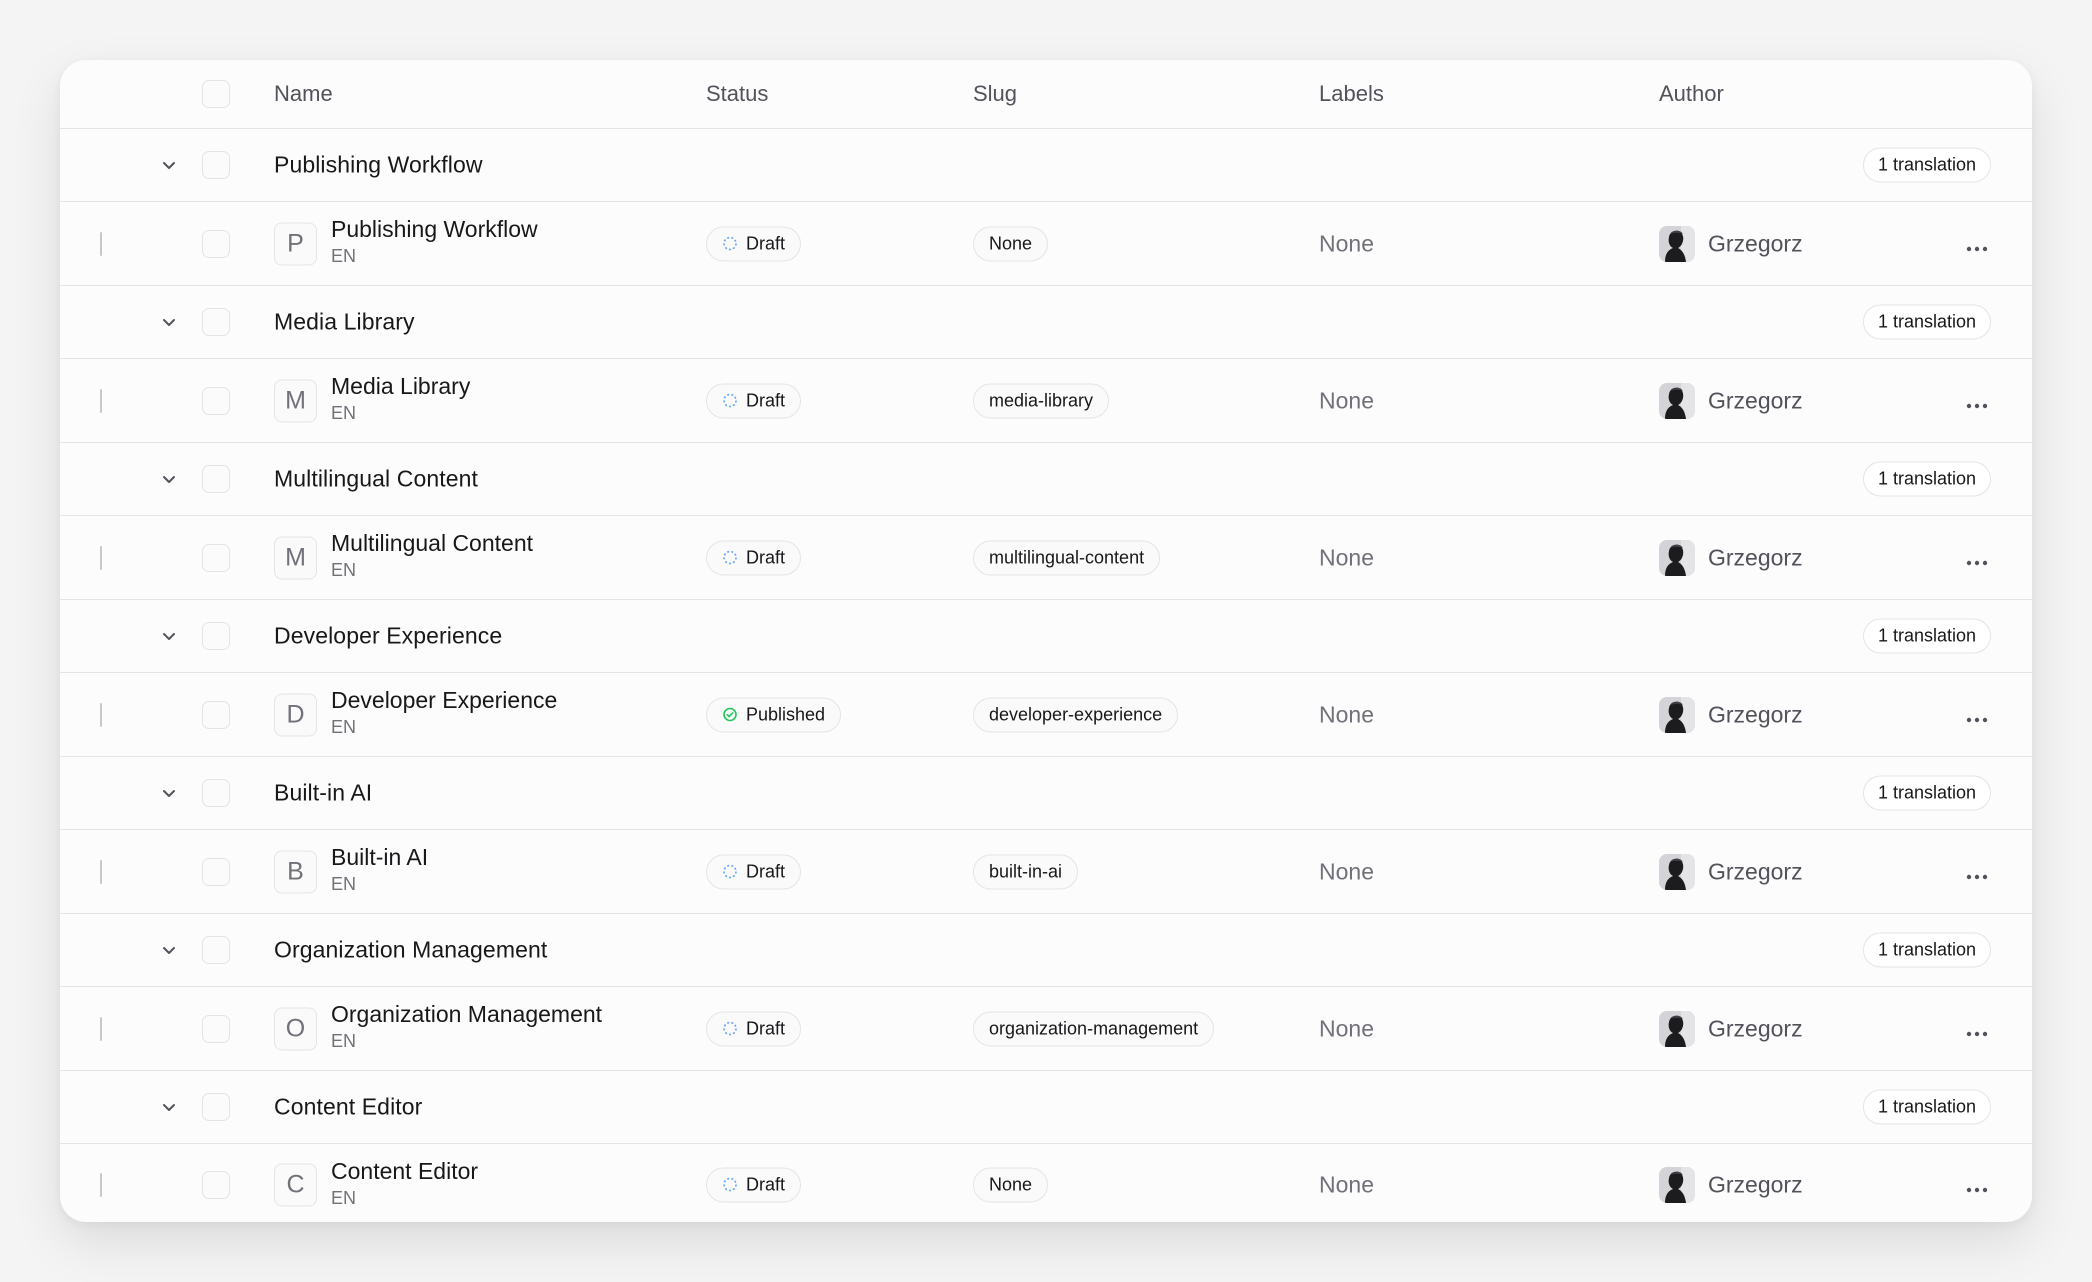 Image resolution: width=2092 pixels, height=1282 pixels. What do you see at coordinates (434, 229) in the screenshot?
I see `entry-name: Publishing Workflow` at bounding box center [434, 229].